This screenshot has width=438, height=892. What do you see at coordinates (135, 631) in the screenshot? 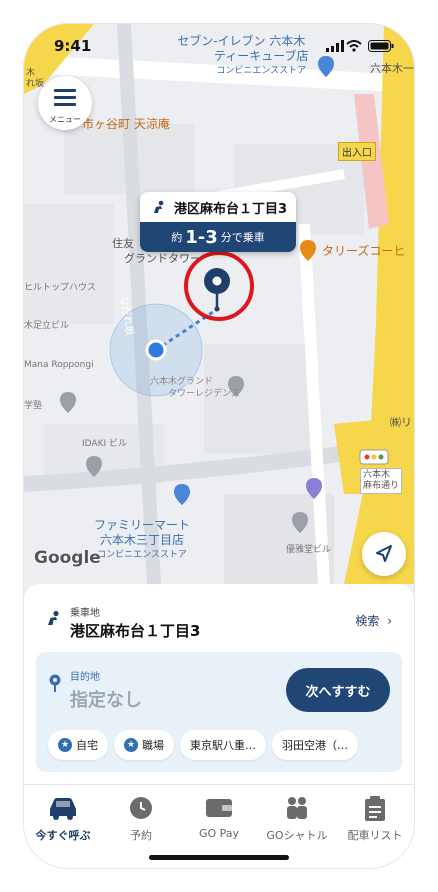
I see `pickup-address: 港区麻布台１丁目3` at bounding box center [135, 631].